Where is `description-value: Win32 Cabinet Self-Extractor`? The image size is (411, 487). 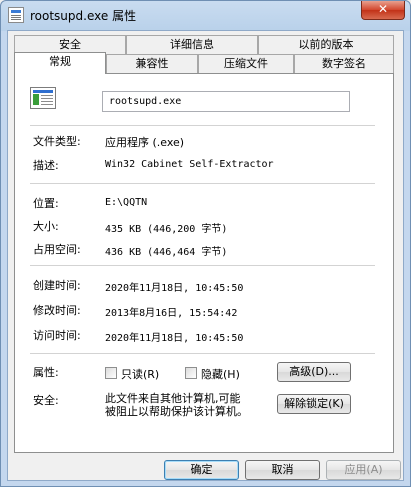 description-value: Win32 Cabinet Self-Extractor is located at coordinates (189, 164).